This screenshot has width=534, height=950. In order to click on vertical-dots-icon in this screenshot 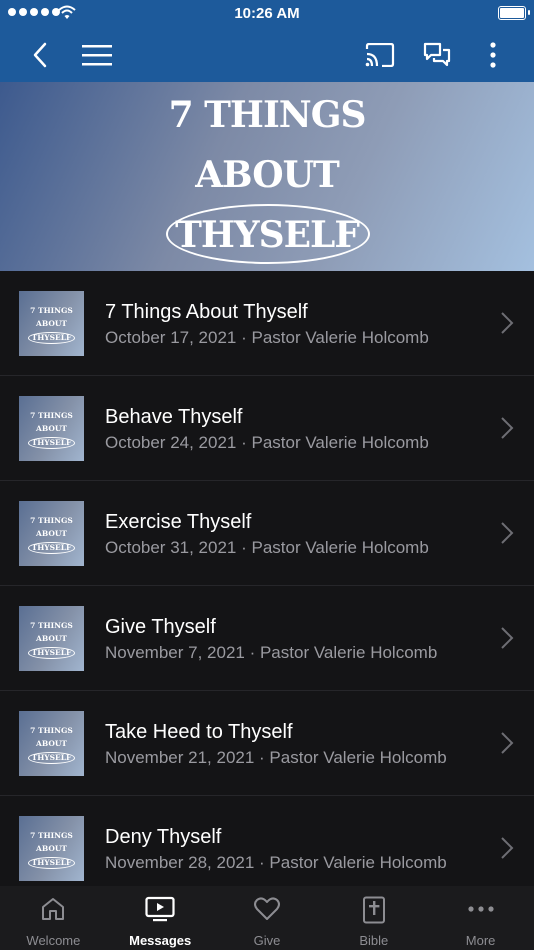, I will do `click(493, 55)`.